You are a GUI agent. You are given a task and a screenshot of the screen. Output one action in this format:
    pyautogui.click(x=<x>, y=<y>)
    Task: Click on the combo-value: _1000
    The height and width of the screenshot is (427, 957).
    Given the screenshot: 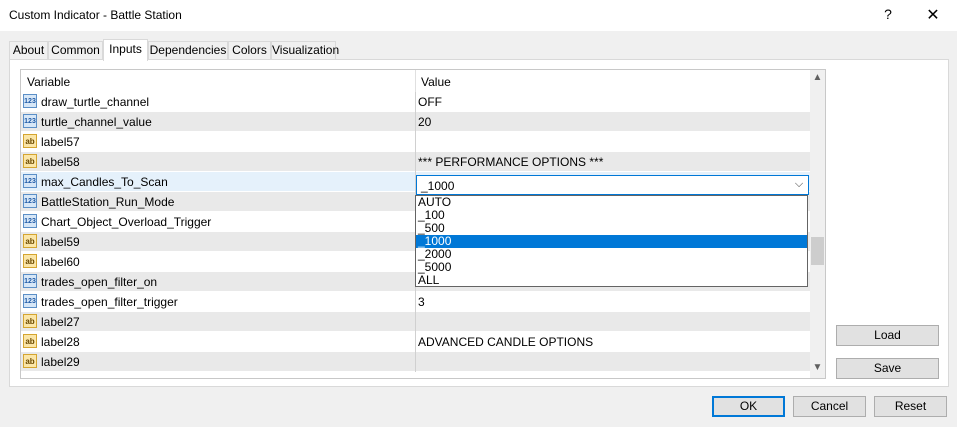 What is the action you would take?
    pyautogui.click(x=438, y=186)
    